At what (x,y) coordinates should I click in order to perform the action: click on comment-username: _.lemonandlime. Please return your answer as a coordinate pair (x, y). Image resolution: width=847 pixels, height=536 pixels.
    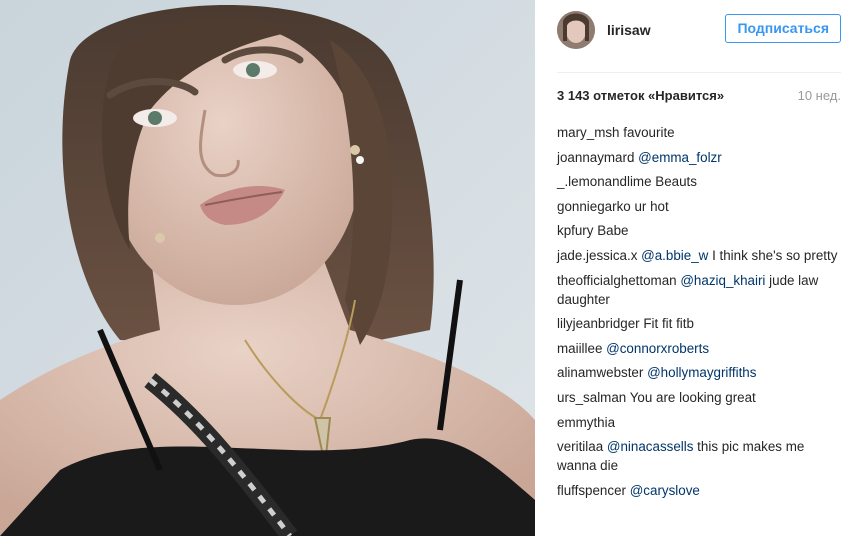
    Looking at the image, I should click on (604, 181).